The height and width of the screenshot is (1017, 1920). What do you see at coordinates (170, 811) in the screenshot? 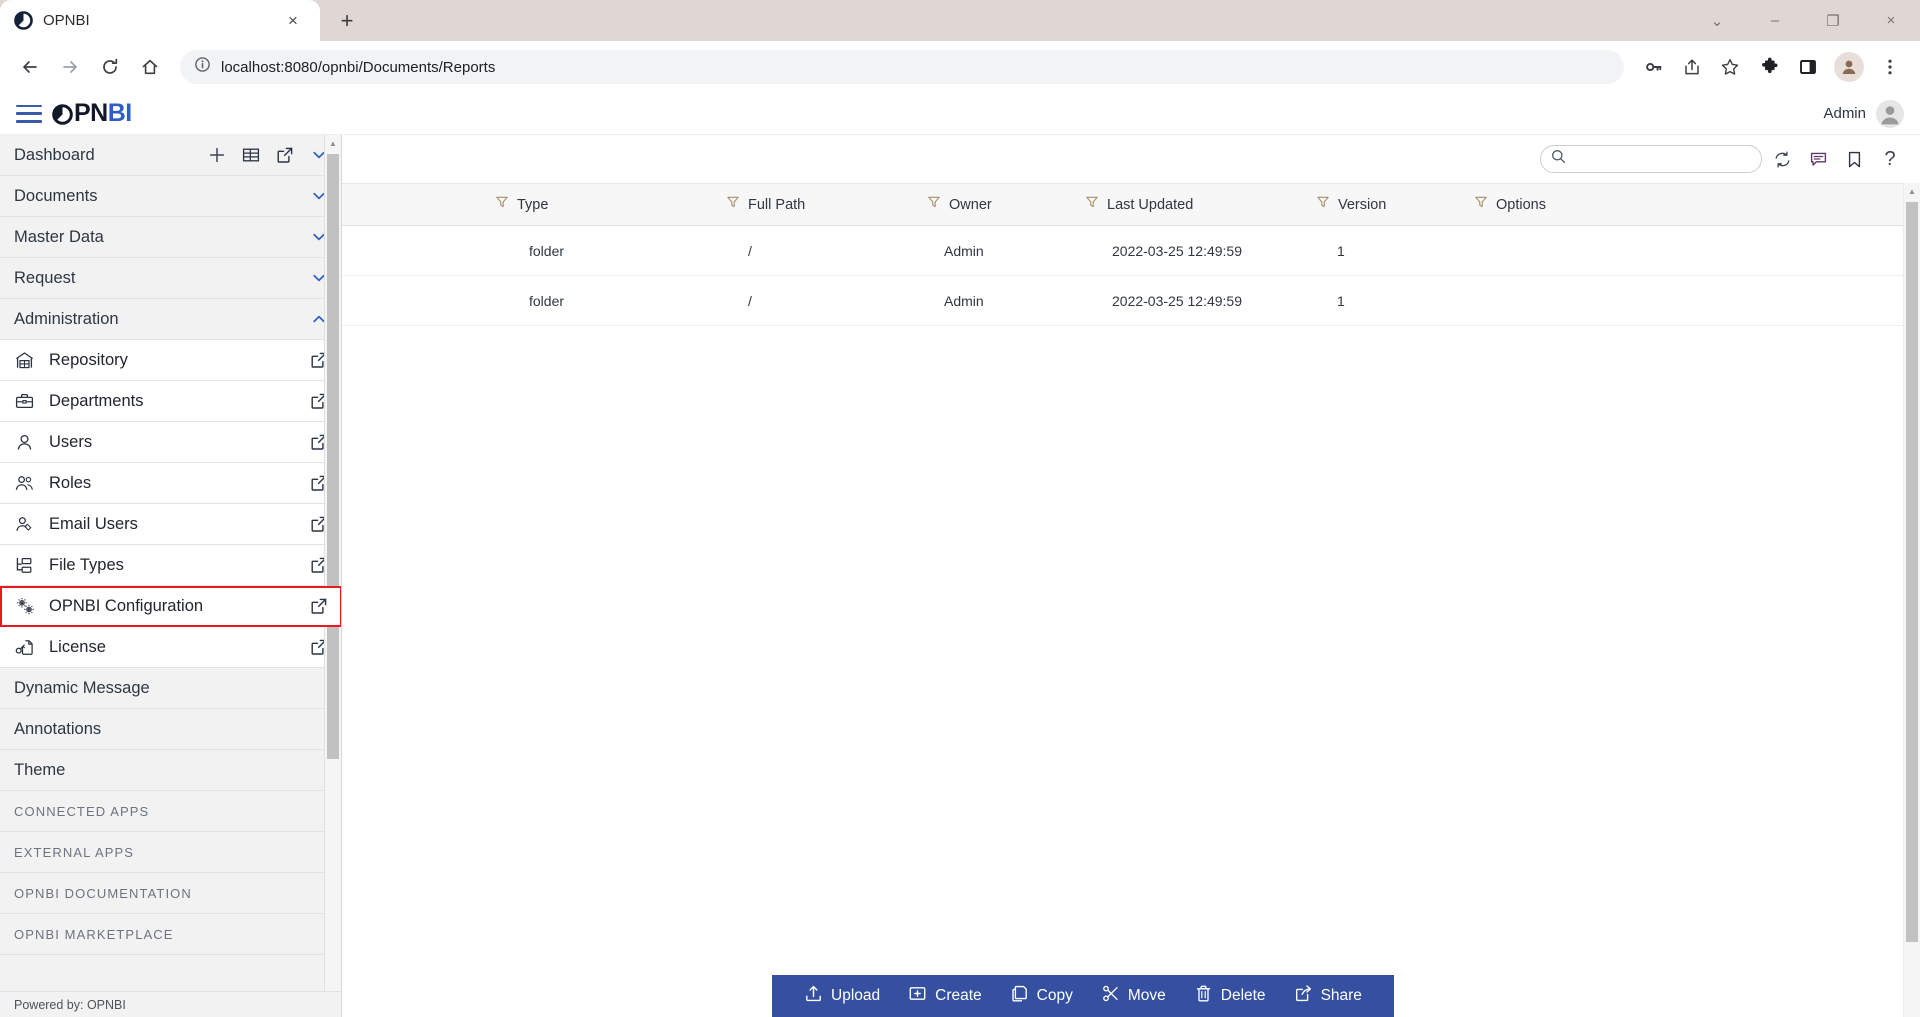
I see `sidebar-item-connected-apps: CONNECTED APPS` at bounding box center [170, 811].